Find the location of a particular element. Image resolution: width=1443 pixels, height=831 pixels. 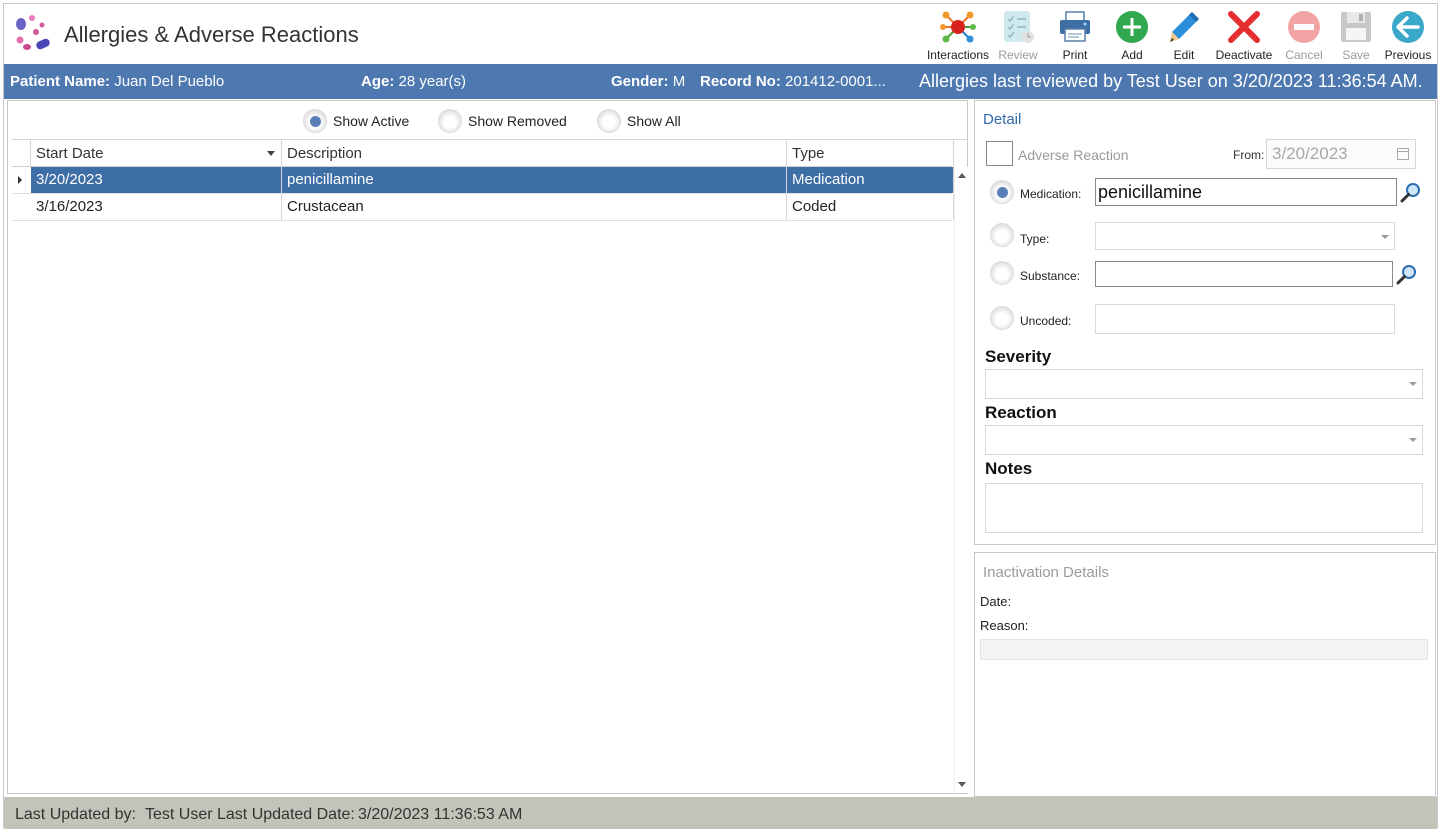

substance-radio is located at coordinates (1002, 273).